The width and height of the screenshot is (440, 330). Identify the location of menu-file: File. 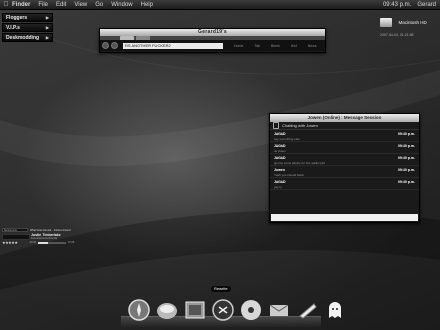
(43, 5).